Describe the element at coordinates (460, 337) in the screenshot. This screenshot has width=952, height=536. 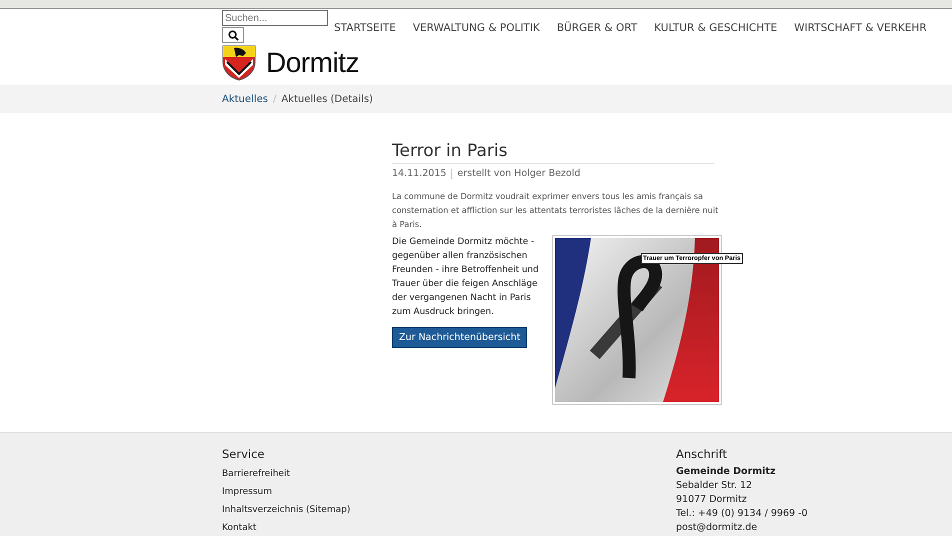
I see `news-overview-button: Zur Nachrichtenübersicht` at that location.